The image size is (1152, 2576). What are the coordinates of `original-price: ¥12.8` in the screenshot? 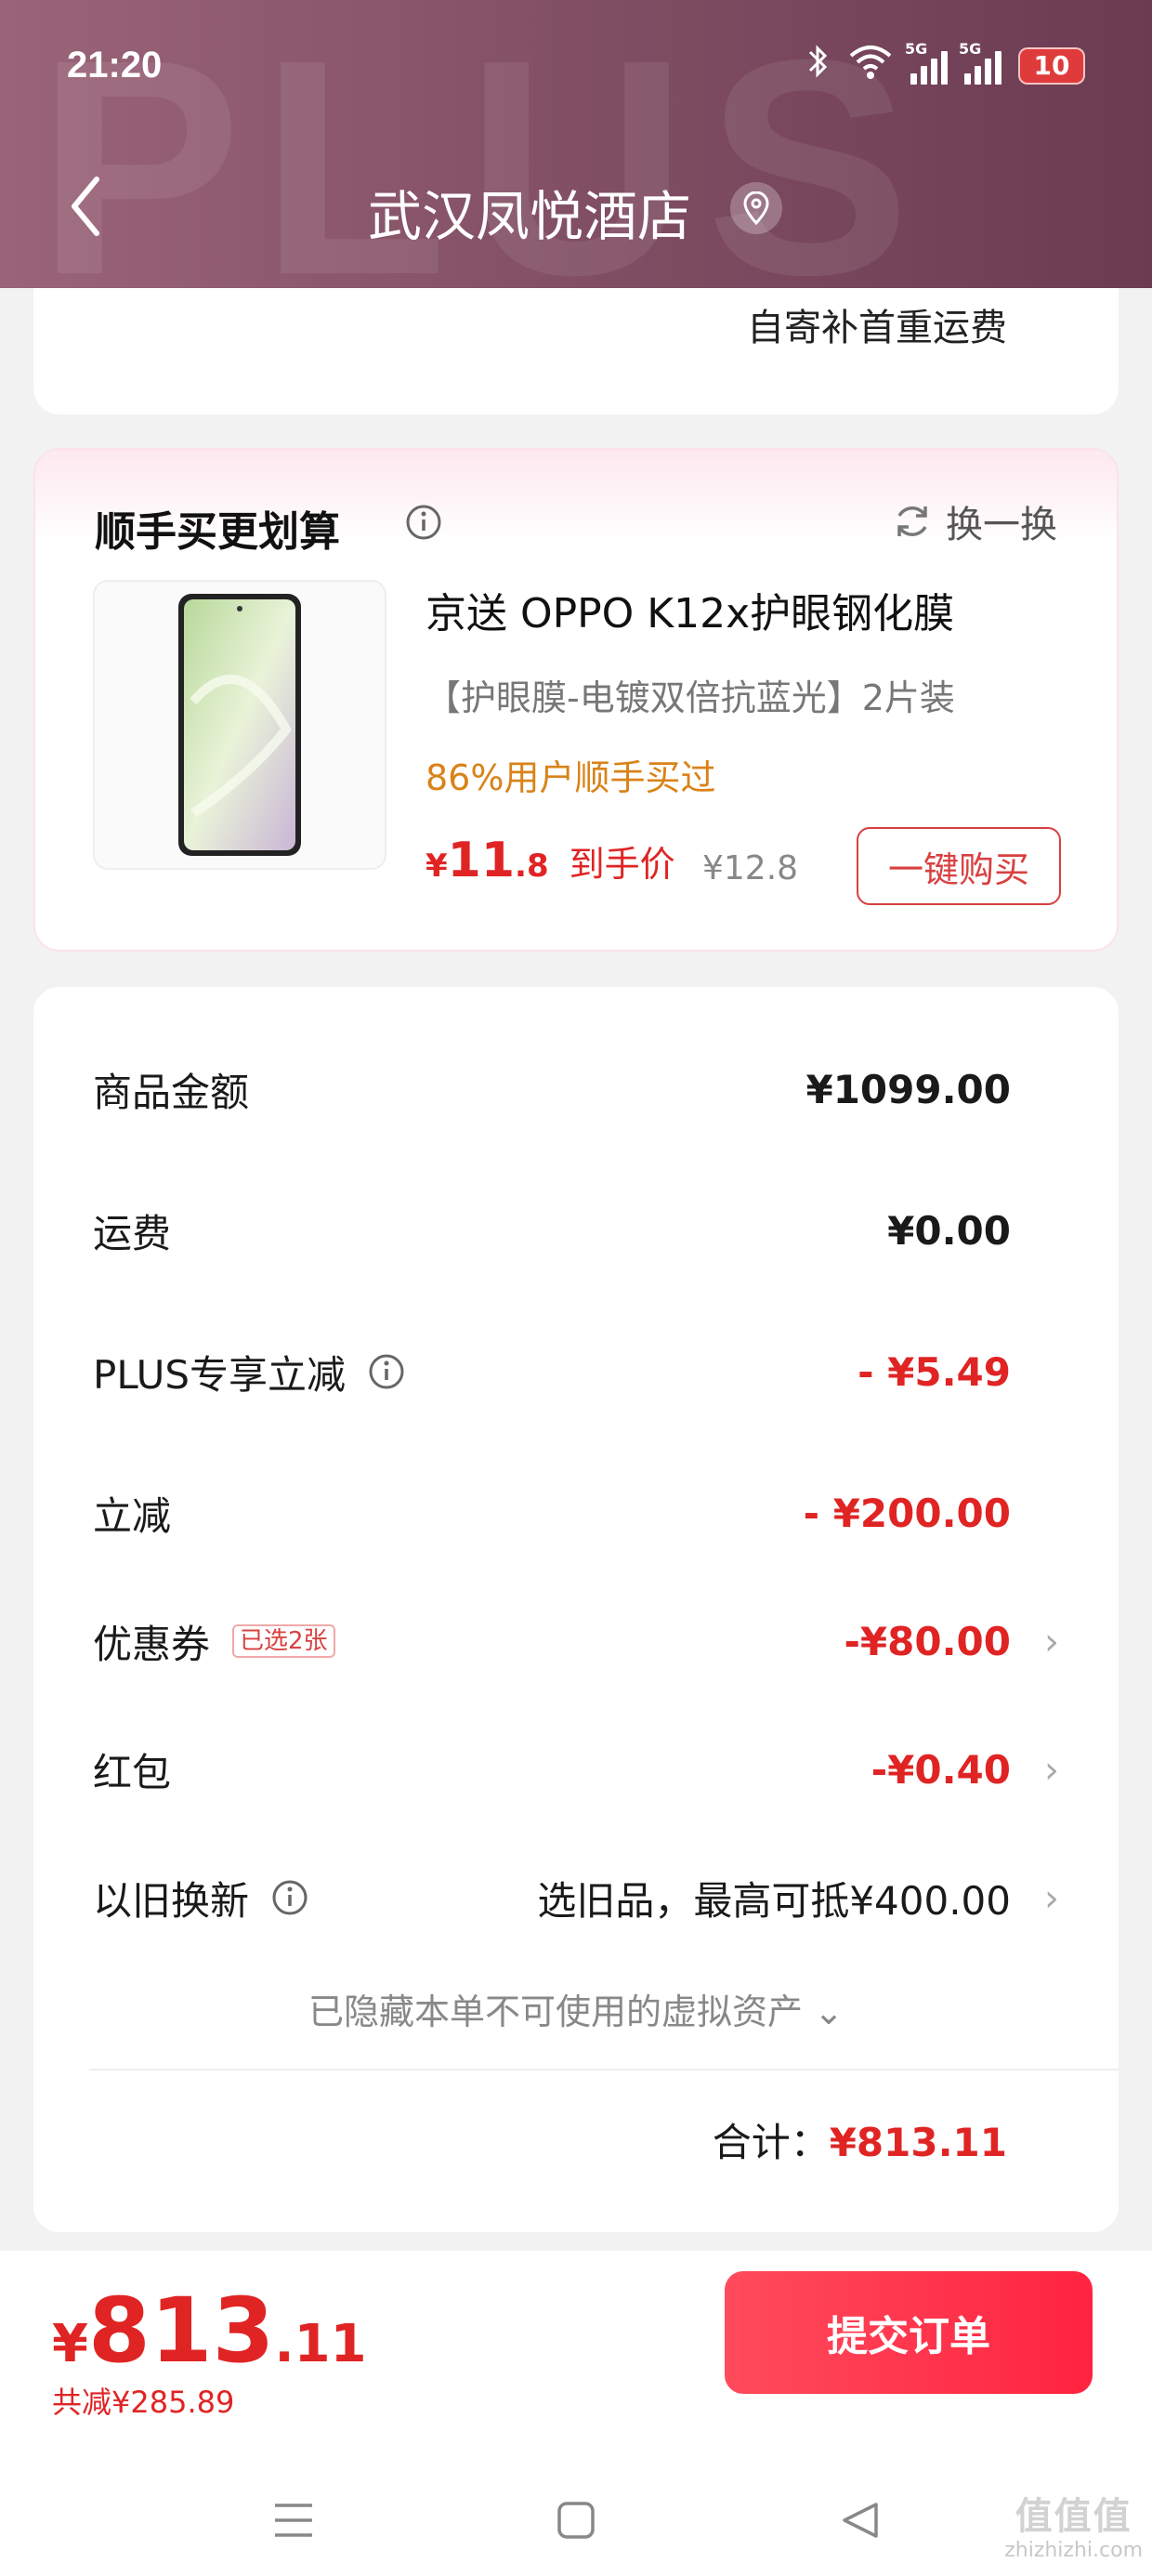 It's located at (750, 868).